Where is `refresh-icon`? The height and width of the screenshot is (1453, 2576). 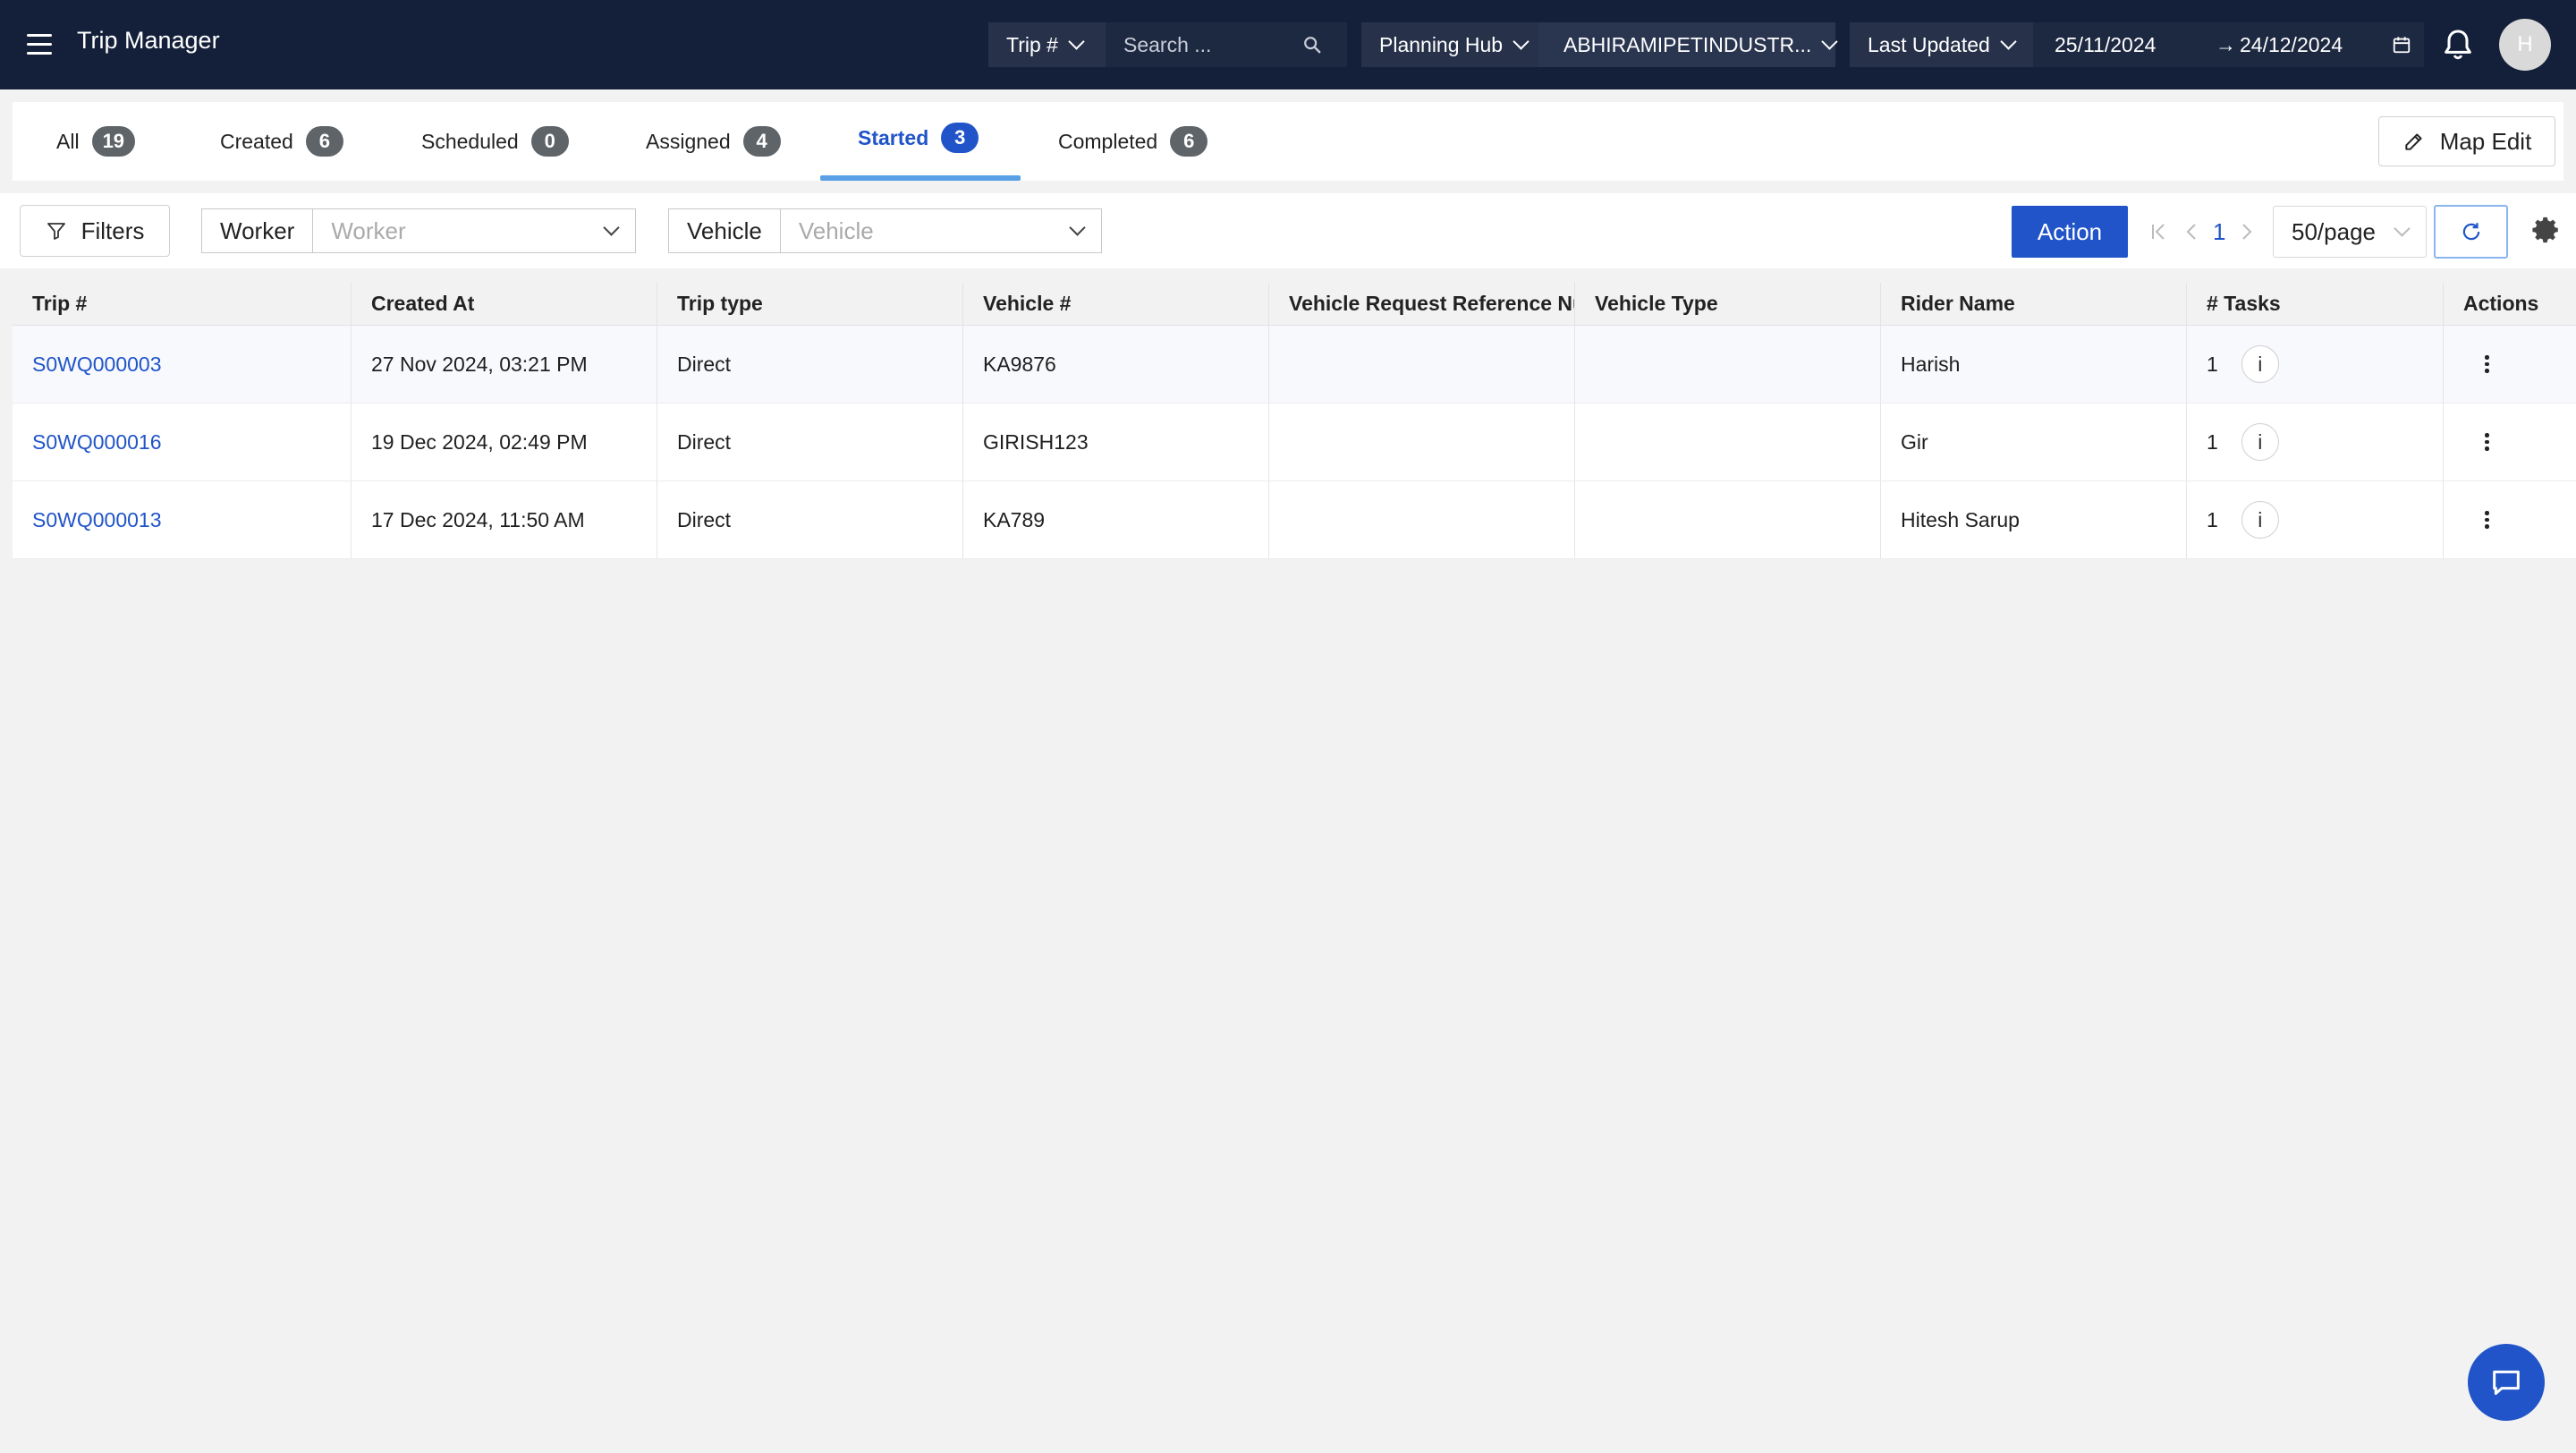 refresh-icon is located at coordinates (2470, 232).